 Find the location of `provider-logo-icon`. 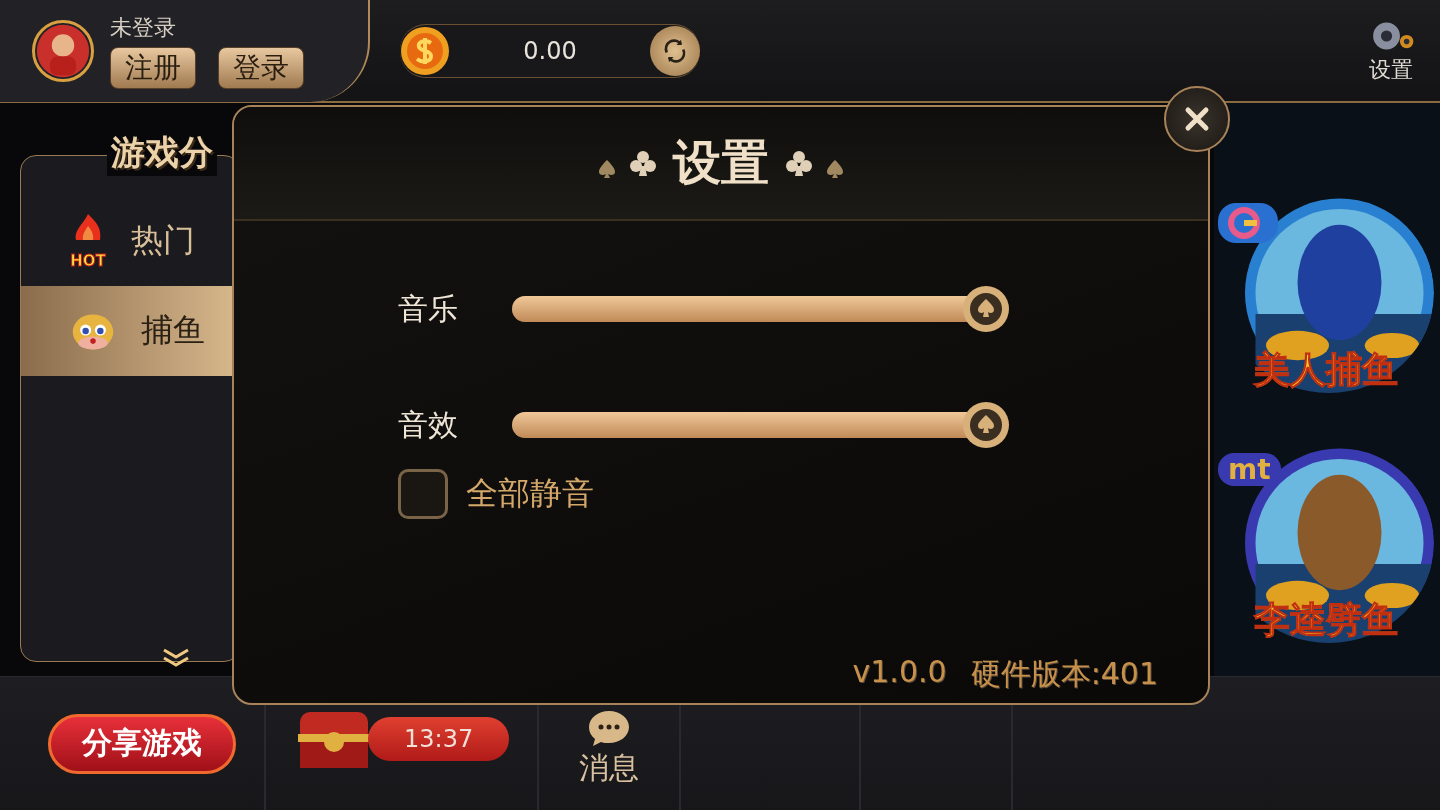

provider-logo-icon is located at coordinates (1248, 223).